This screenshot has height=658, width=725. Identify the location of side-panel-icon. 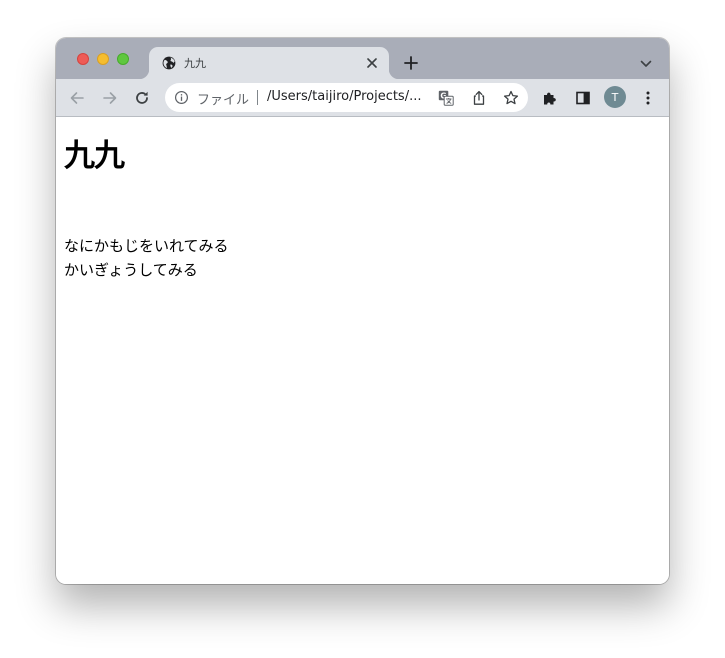
(583, 98).